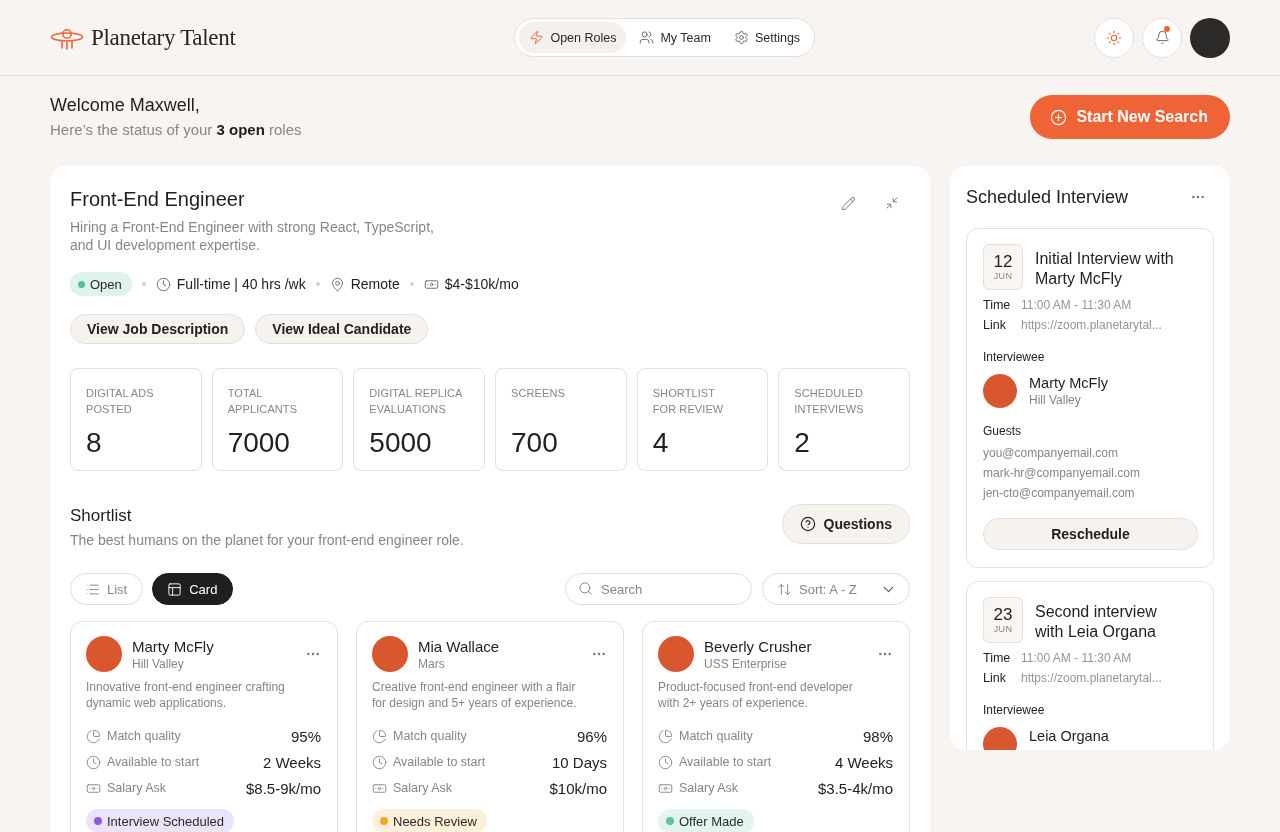 Image resolution: width=1280 pixels, height=832 pixels. Describe the element at coordinates (1002, 431) in the screenshot. I see `section-label: Guests` at that location.